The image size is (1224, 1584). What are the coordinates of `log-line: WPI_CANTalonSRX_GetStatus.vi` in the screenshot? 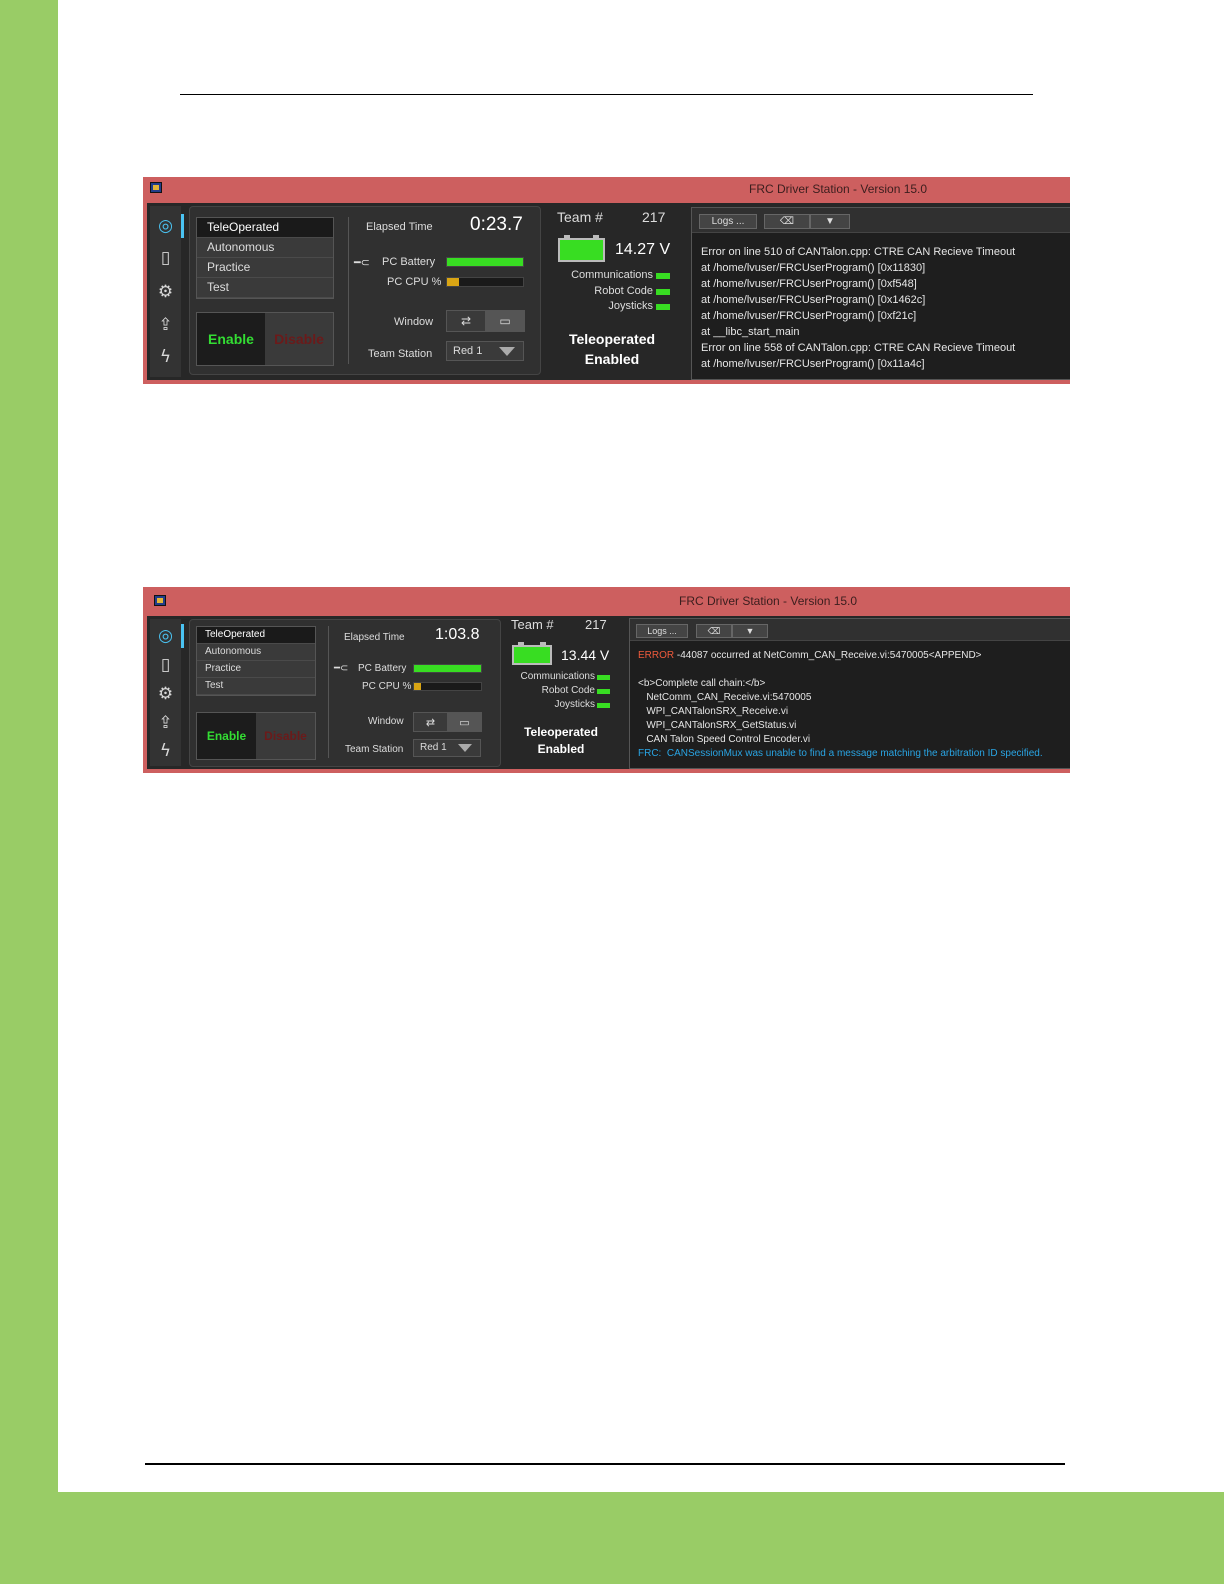 It's located at (717, 725).